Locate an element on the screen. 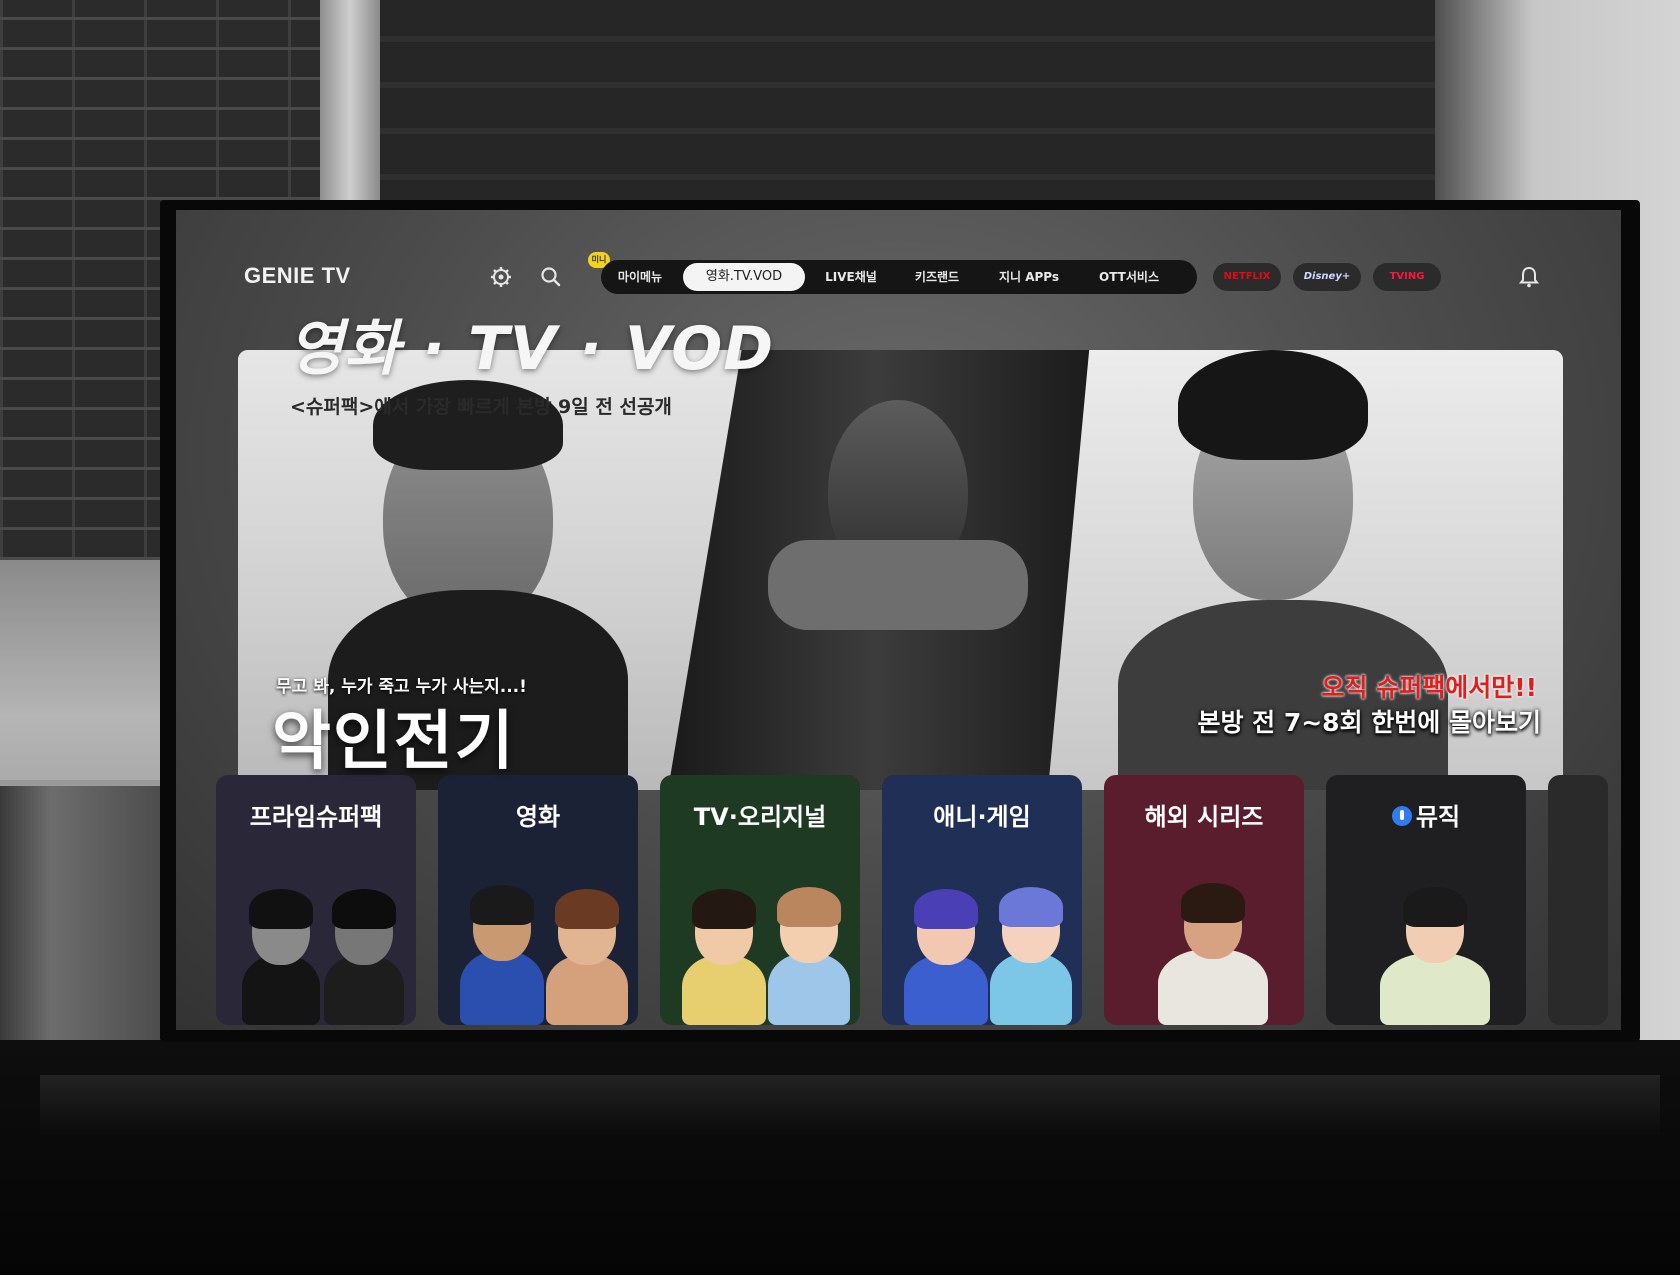 The image size is (1680, 1275). category-card-partial is located at coordinates (1578, 900).